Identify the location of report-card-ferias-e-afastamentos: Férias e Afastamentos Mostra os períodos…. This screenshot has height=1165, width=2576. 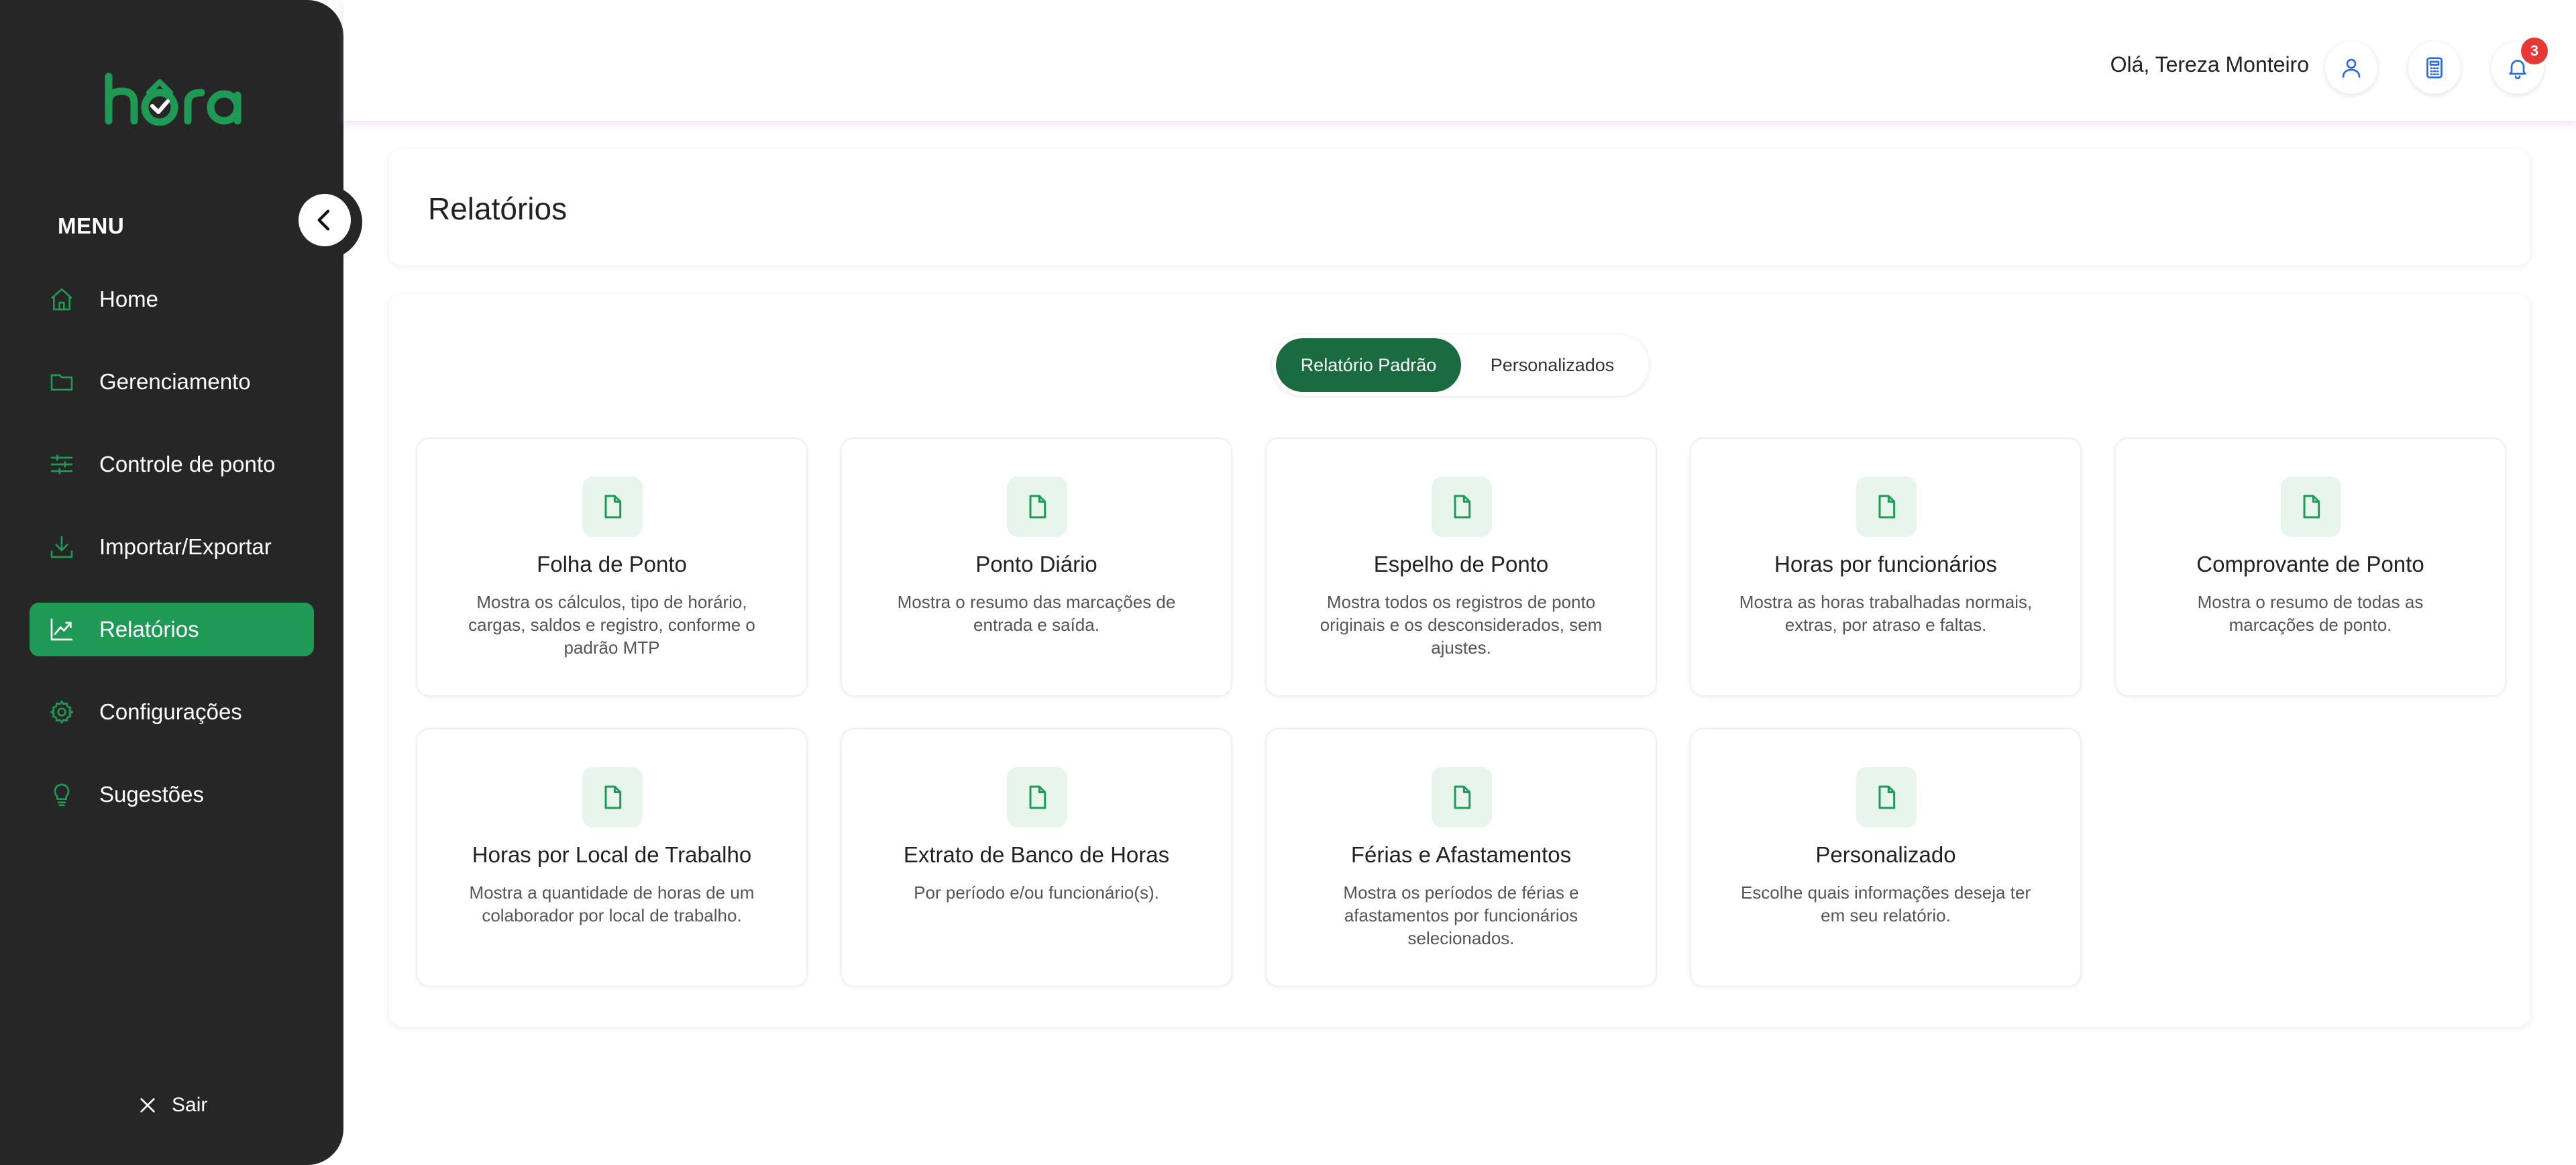
(1461, 857).